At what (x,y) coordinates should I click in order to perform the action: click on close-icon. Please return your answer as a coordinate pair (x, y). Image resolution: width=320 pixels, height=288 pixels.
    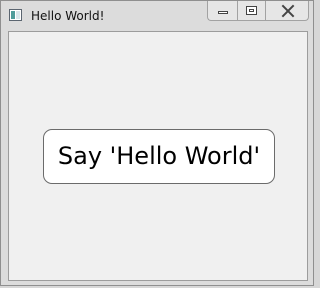
    Looking at the image, I should click on (288, 11).